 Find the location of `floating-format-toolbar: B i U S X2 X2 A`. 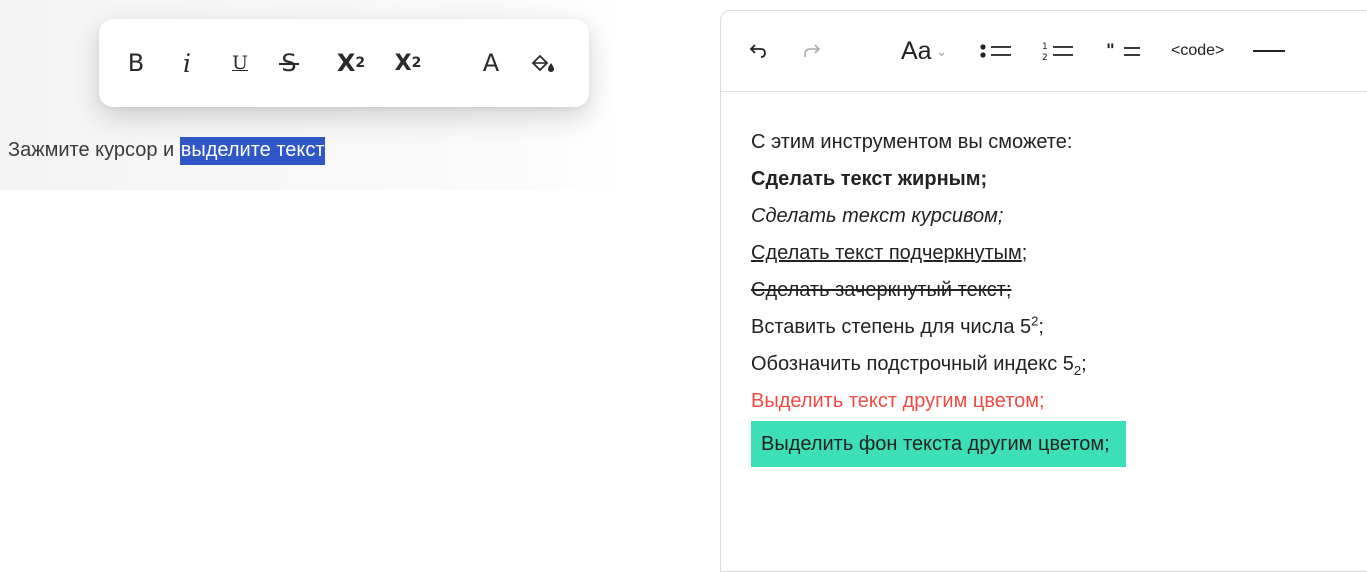

floating-format-toolbar: B i U S X2 X2 A is located at coordinates (344, 63).